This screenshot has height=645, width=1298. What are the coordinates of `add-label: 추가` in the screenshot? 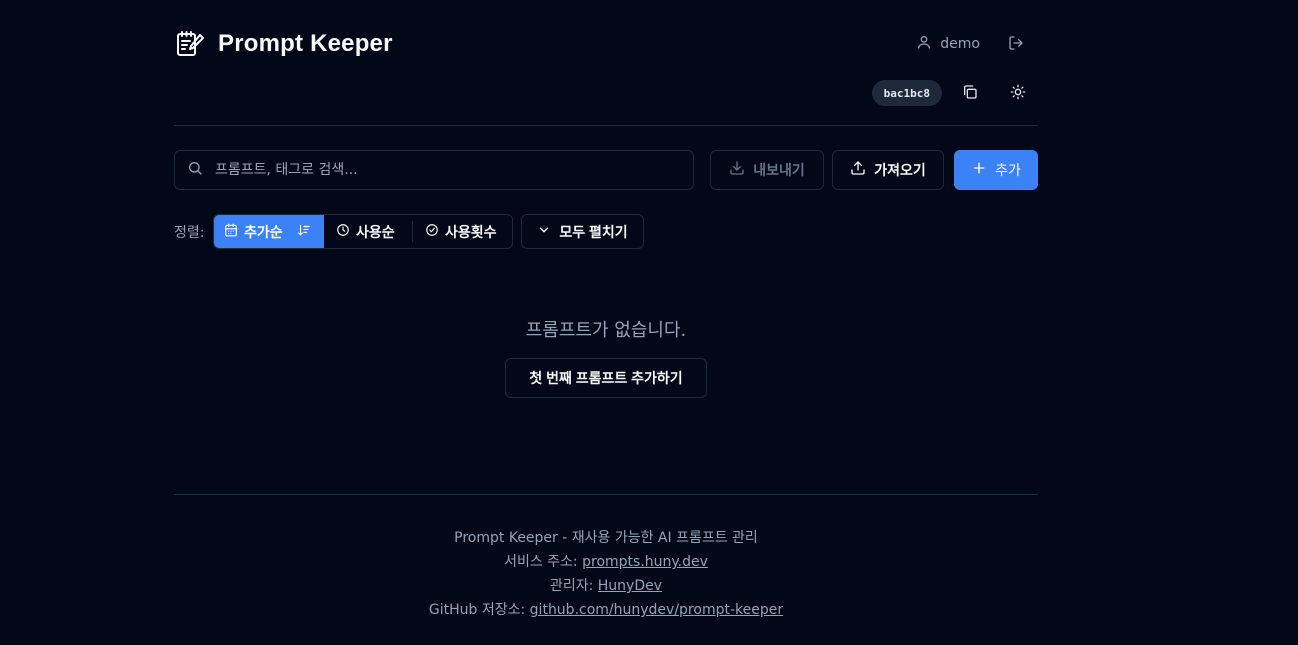 It's located at (1008, 171).